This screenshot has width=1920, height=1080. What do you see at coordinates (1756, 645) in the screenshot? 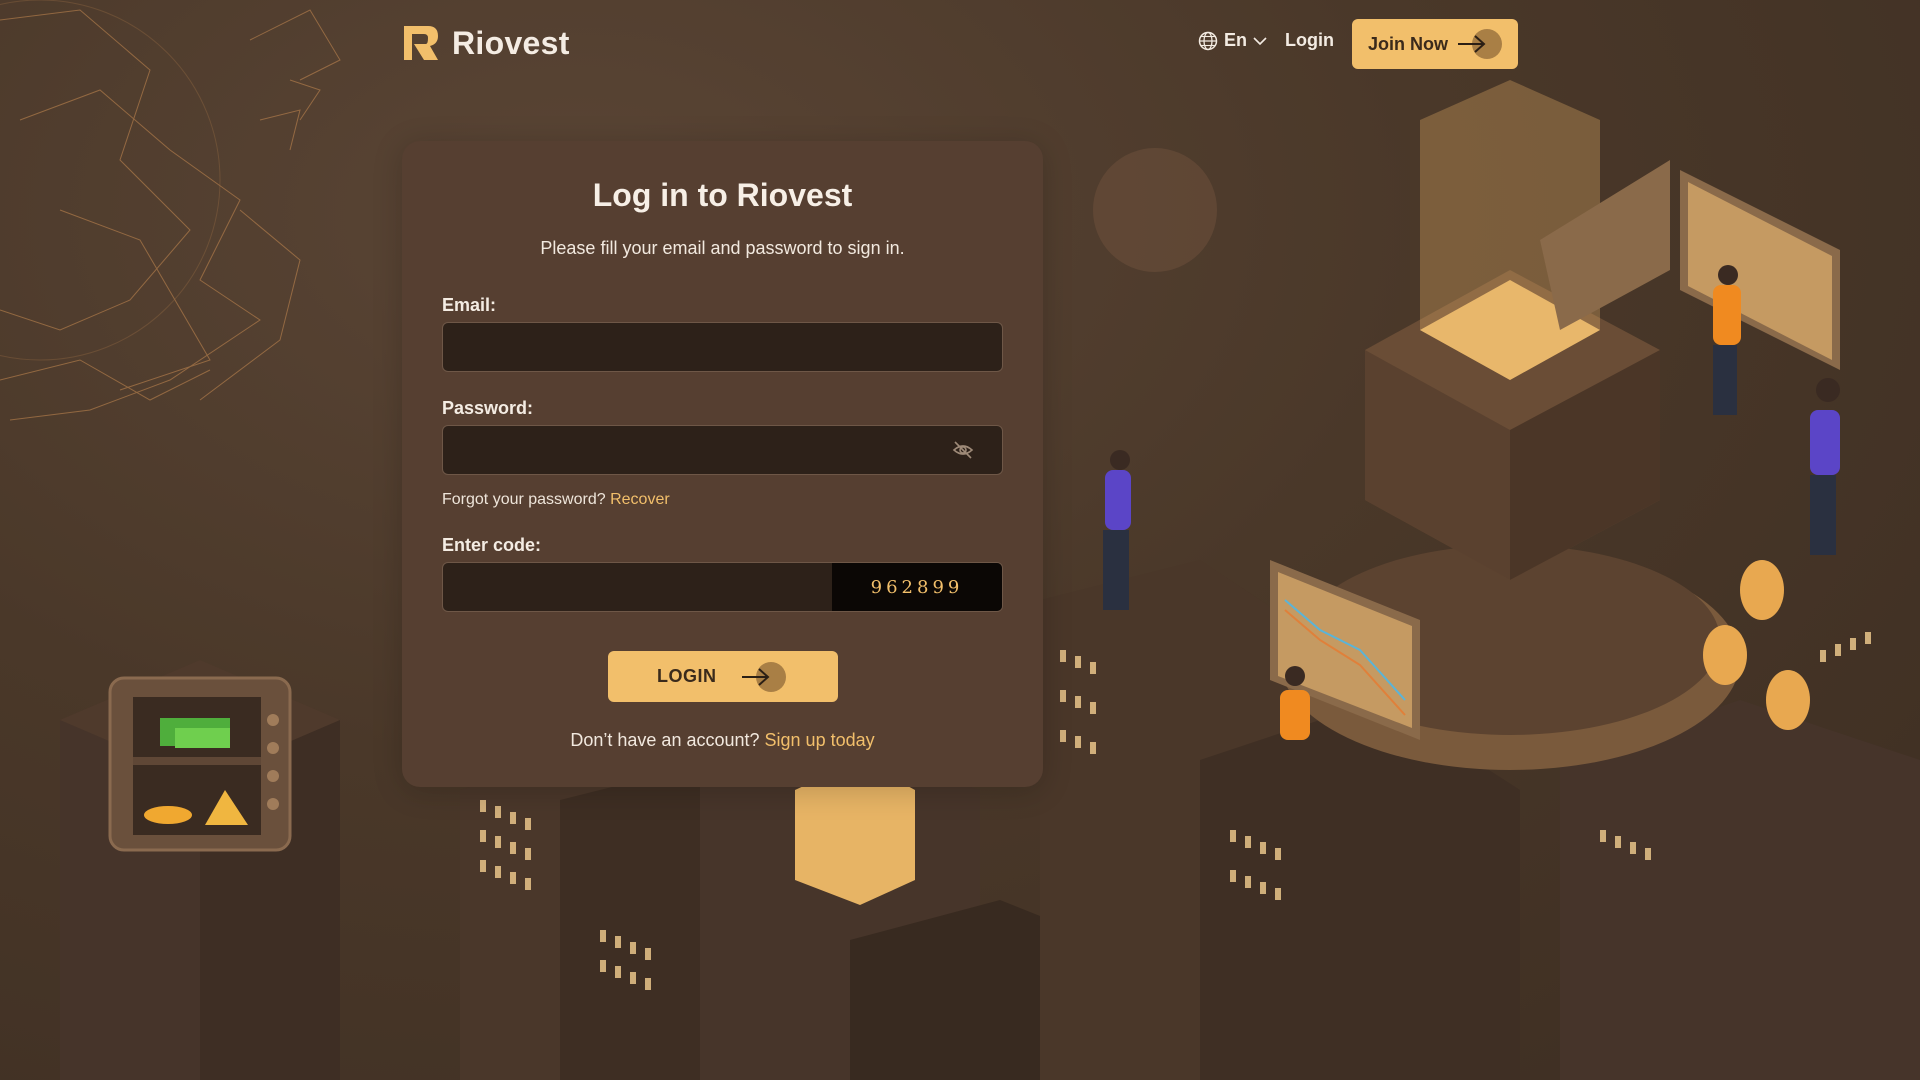
I see `bitcoin-coins` at bounding box center [1756, 645].